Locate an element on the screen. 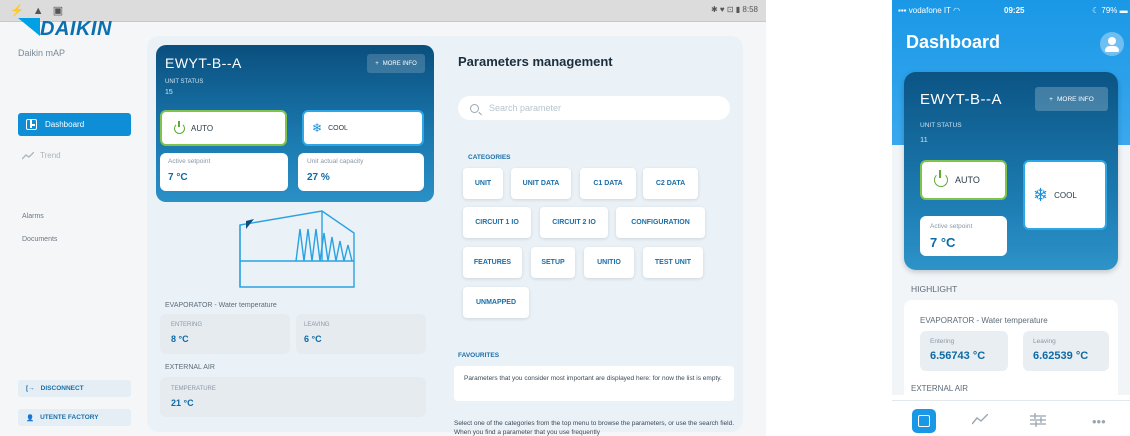 The height and width of the screenshot is (436, 1130). phone-leaving-value: 6.62539 °C is located at coordinates (1061, 356).